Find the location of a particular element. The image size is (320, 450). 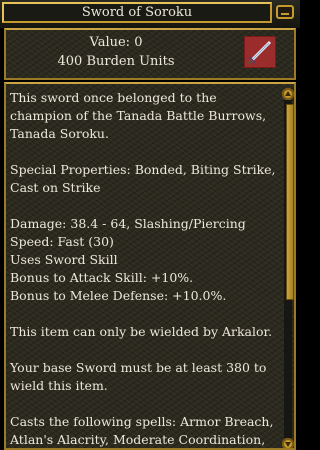

value-panel: Value: 0 400 Burden Units is located at coordinates (150, 54).